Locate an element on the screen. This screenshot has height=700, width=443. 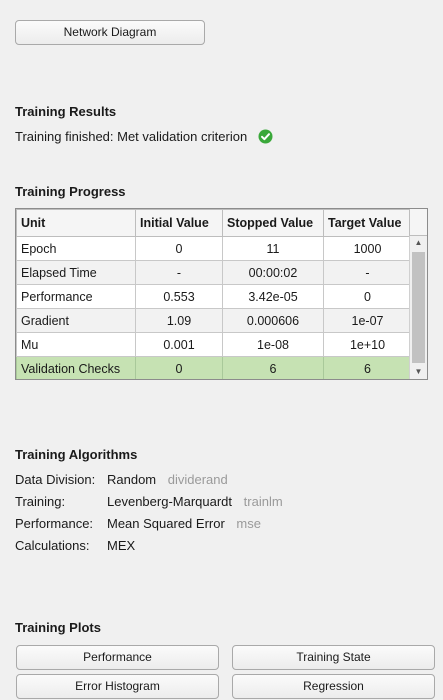
error-histogram-plot-button: Error Histogram is located at coordinates (117, 686).